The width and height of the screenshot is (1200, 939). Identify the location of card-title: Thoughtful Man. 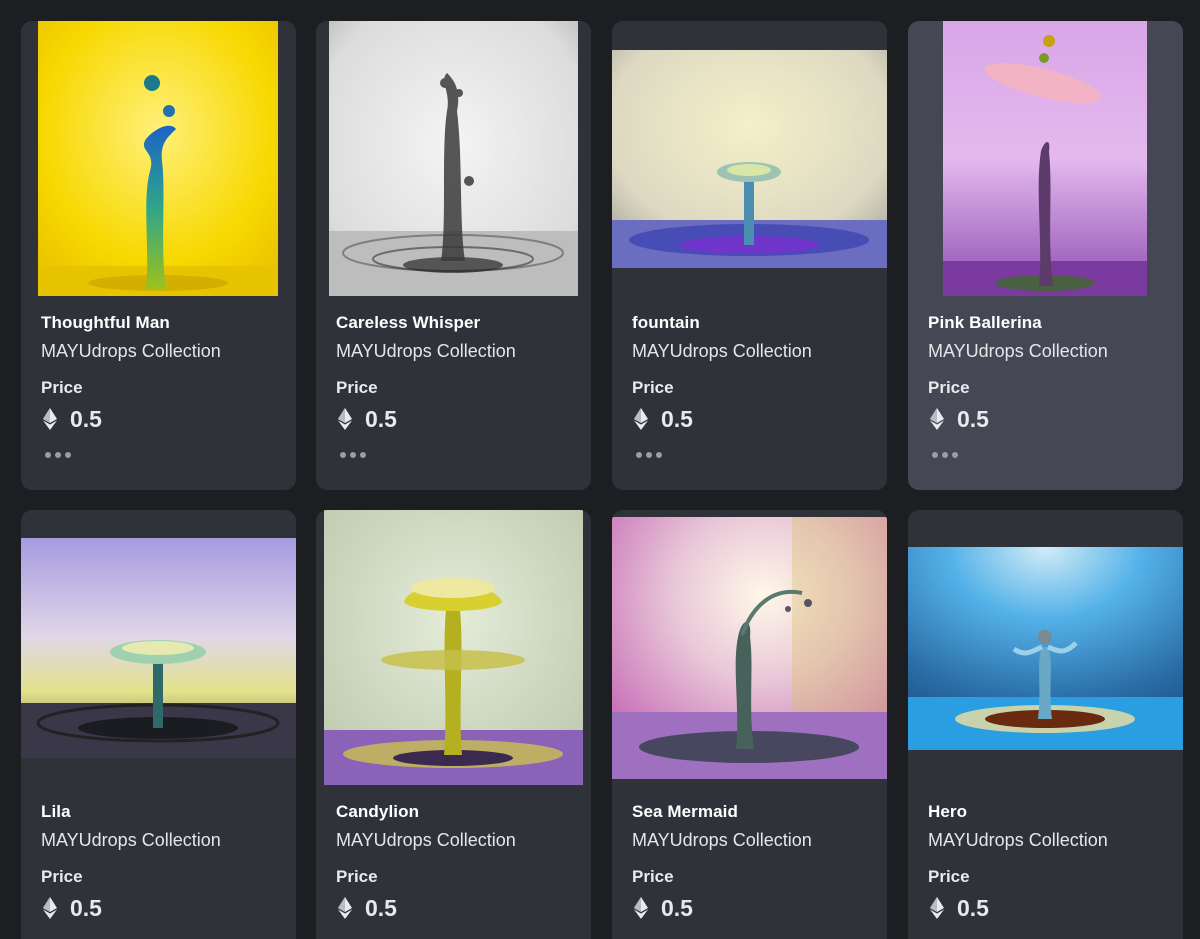
(161, 323).